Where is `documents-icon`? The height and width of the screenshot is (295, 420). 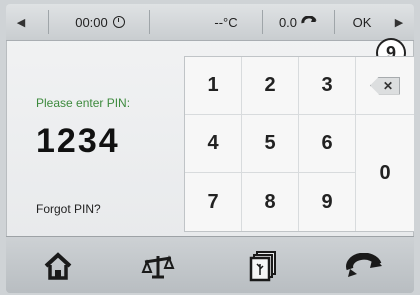 documents-icon is located at coordinates (262, 266).